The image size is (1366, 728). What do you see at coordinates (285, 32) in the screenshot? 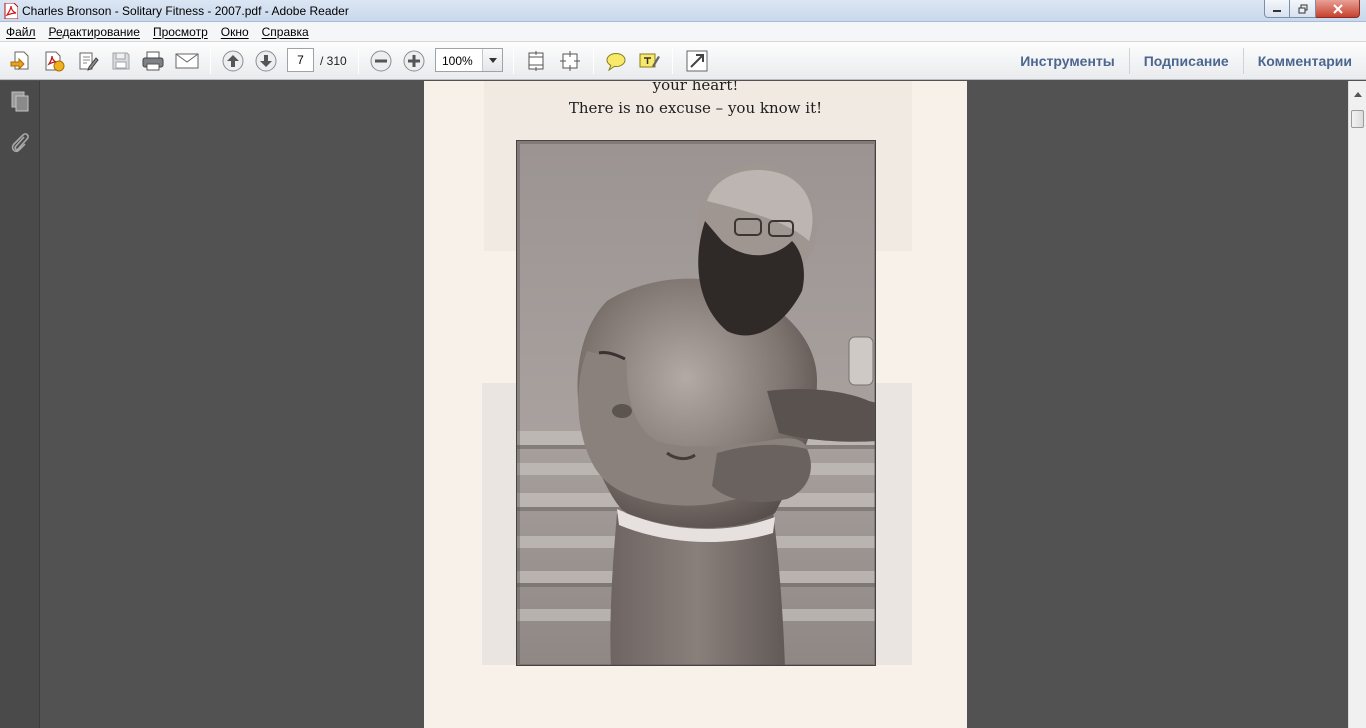
I see `menu-help: Справка` at bounding box center [285, 32].